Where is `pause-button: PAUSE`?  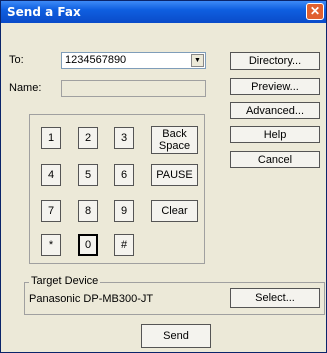
pause-button: PAUSE is located at coordinates (174, 175).